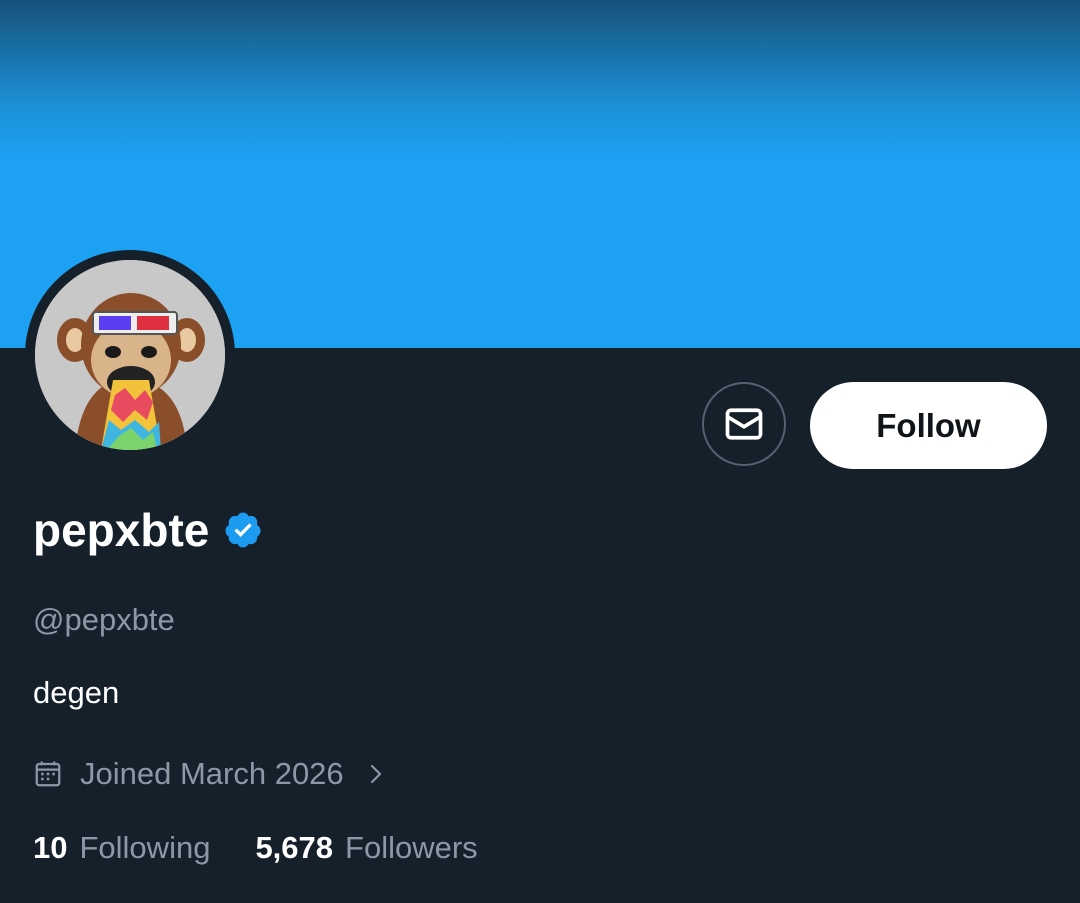  Describe the element at coordinates (104, 619) in the screenshot. I see `profile-handle: @pepxbte` at that location.